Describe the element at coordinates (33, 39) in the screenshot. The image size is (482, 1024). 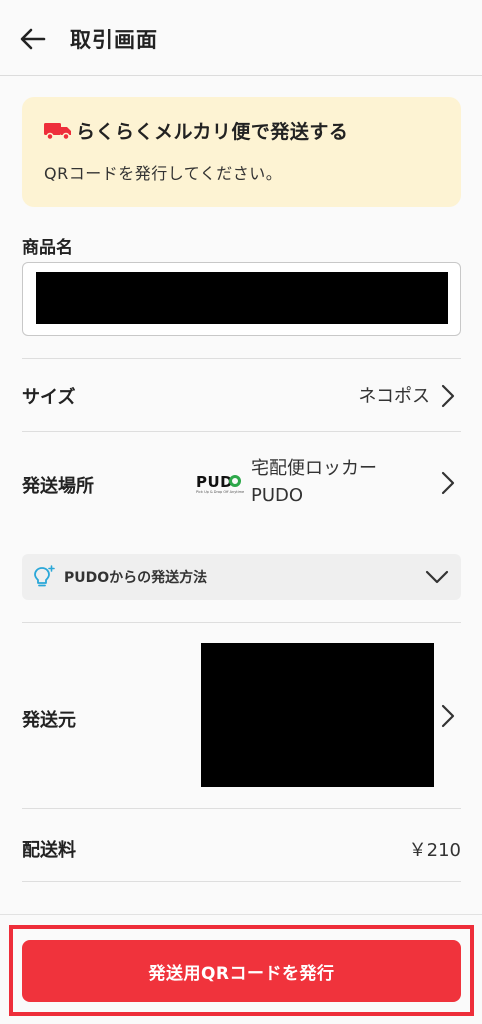
I see `back-arrow-icon` at that location.